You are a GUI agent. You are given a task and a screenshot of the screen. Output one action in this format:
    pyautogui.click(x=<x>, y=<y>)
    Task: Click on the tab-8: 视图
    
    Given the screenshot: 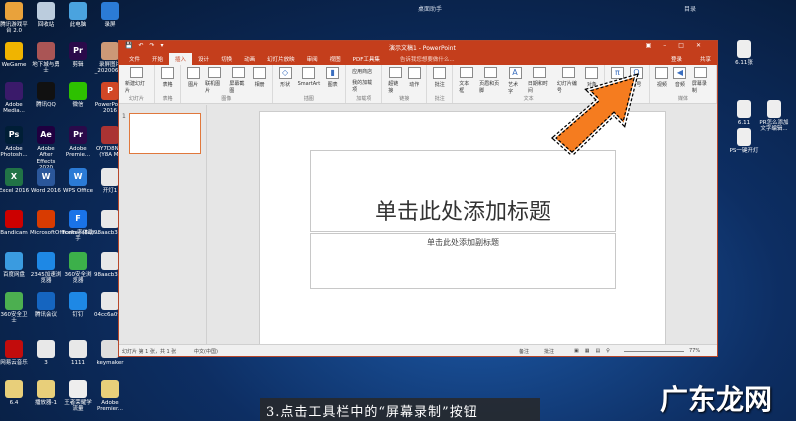 What is the action you would take?
    pyautogui.click(x=335, y=59)
    